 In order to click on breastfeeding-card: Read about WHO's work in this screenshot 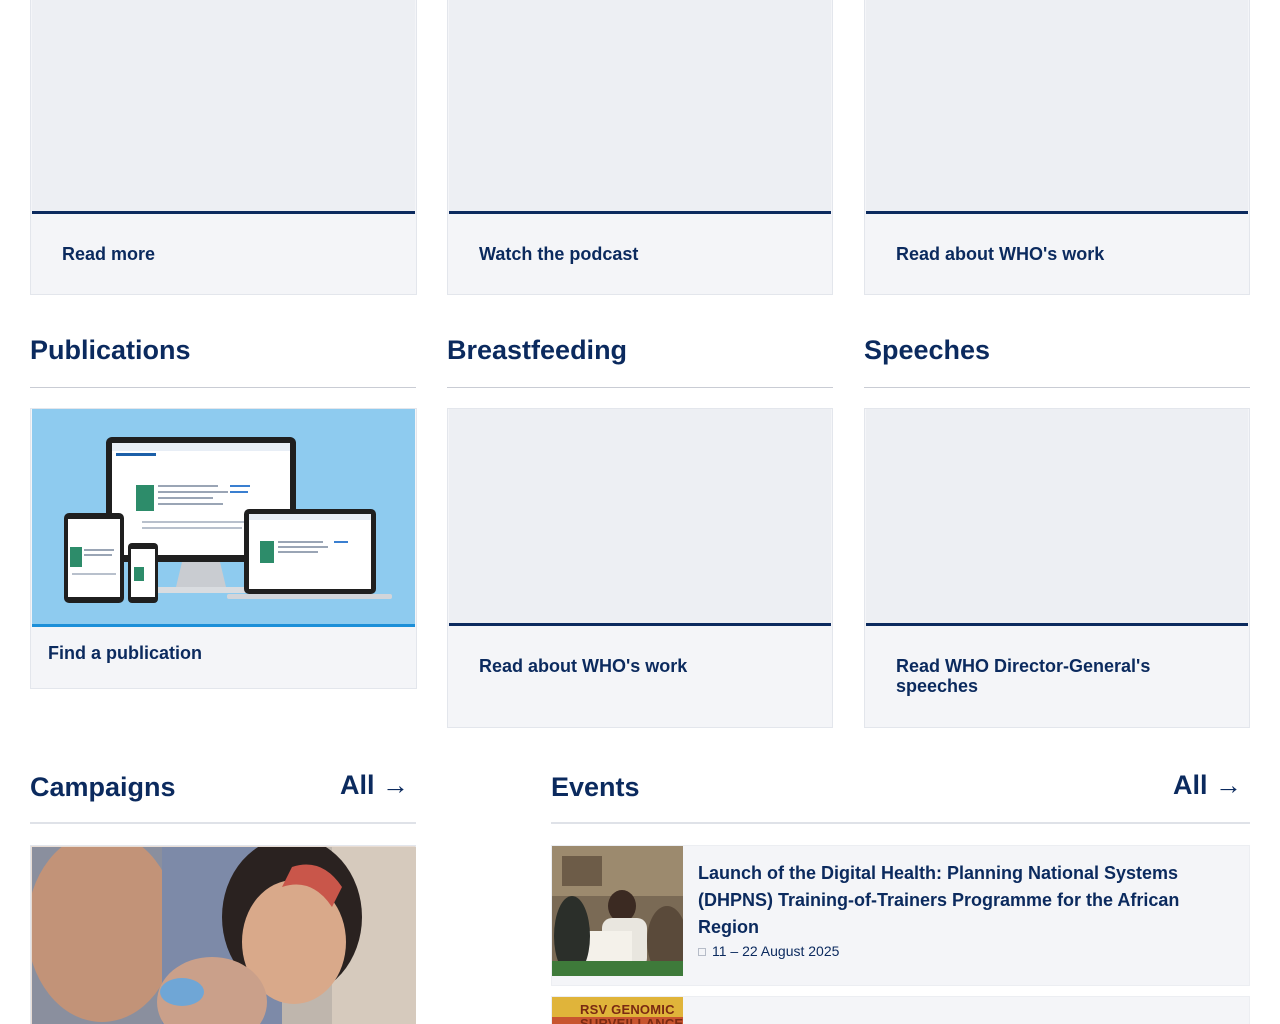, I will do `click(640, 568)`.